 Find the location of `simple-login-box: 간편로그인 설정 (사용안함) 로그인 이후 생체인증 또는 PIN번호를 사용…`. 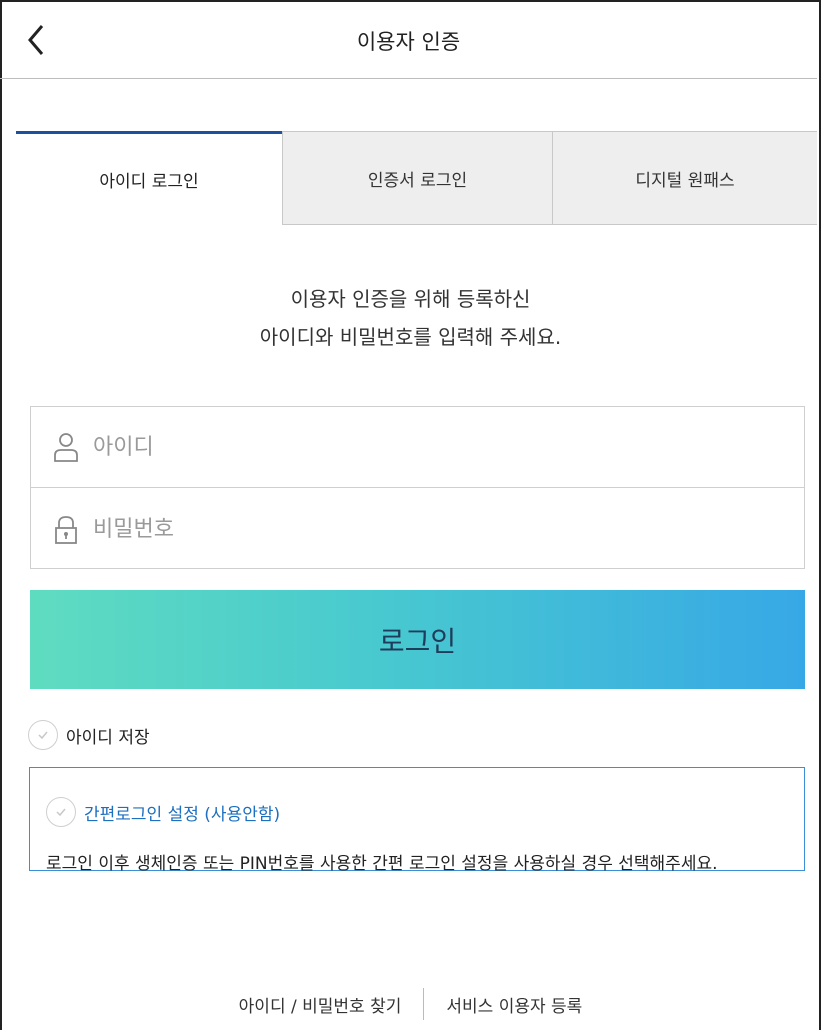

simple-login-box: 간편로그인 설정 (사용안함) 로그인 이후 생체인증 또는 PIN번호를 사용… is located at coordinates (417, 820).